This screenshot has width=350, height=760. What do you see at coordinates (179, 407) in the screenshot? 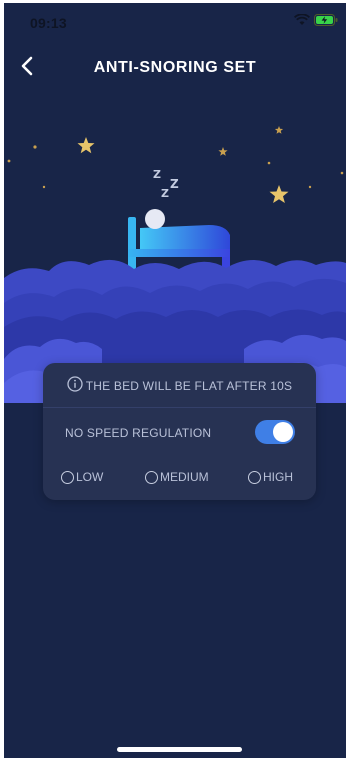
I see `divider` at bounding box center [179, 407].